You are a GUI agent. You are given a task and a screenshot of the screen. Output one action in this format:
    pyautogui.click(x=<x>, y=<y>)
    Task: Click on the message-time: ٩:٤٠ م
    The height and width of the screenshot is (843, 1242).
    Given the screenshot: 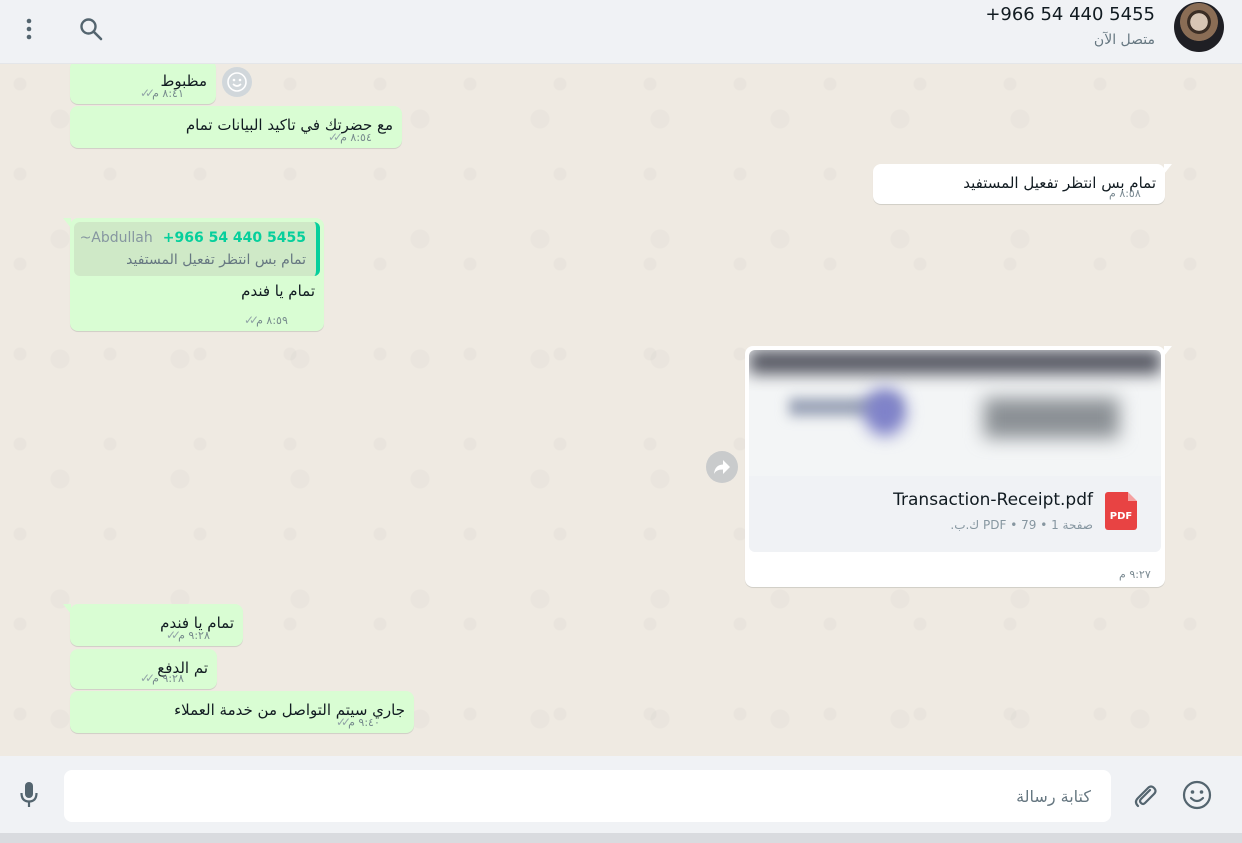 What is the action you would take?
    pyautogui.click(x=364, y=722)
    